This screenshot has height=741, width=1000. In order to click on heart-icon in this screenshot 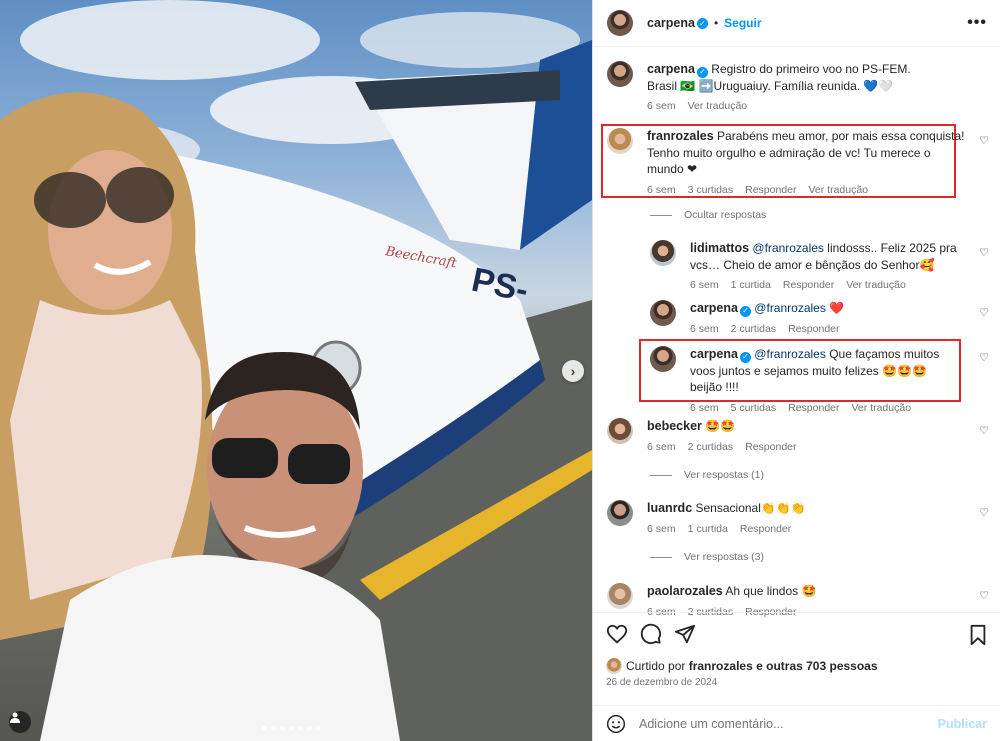, I will do `click(617, 634)`.